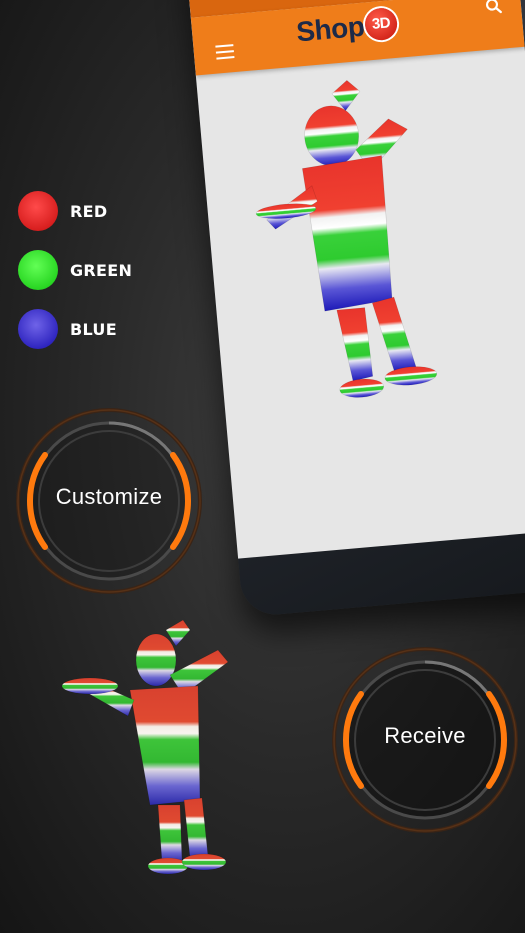 The height and width of the screenshot is (933, 525). I want to click on legend-label-blue: BLUE, so click(93, 329).